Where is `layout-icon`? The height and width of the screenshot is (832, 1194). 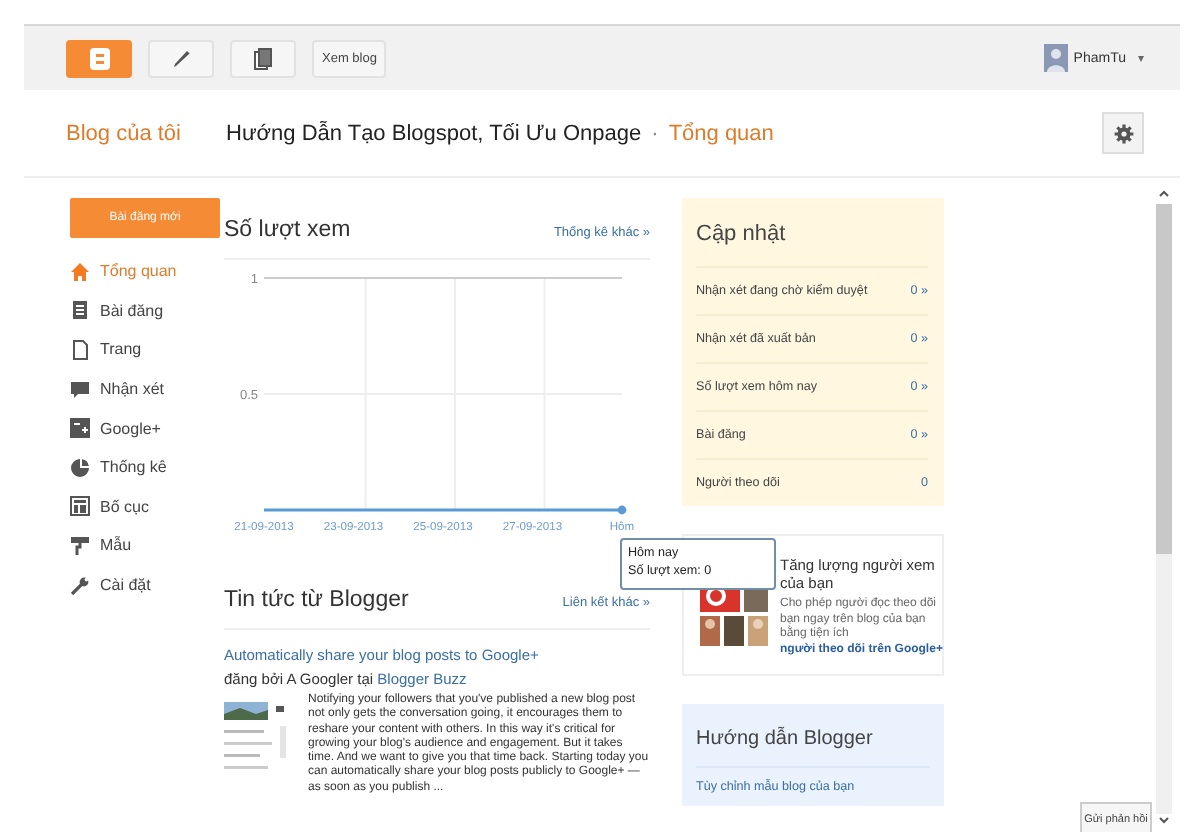 layout-icon is located at coordinates (80, 506).